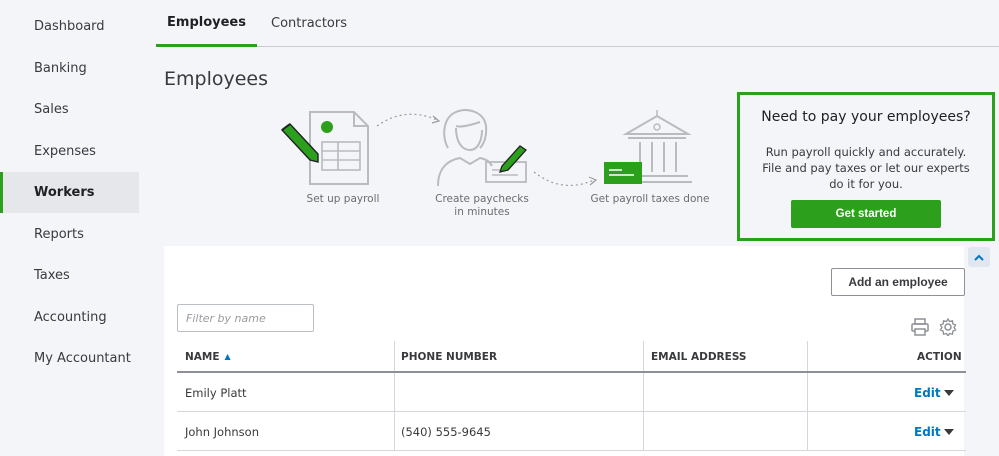 This screenshot has height=456, width=999. What do you see at coordinates (482, 205) in the screenshot?
I see `step-paychecks-label: Create paychecks in minutes` at bounding box center [482, 205].